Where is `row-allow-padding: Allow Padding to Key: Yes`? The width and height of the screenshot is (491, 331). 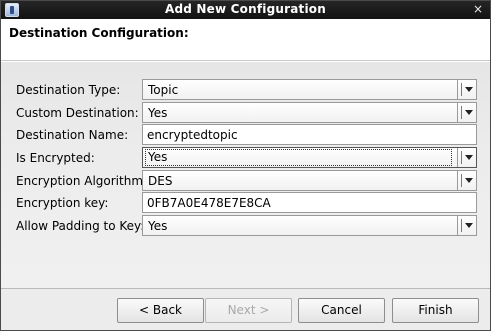 row-allow-padding: Allow Padding to Key: Yes is located at coordinates (245, 226).